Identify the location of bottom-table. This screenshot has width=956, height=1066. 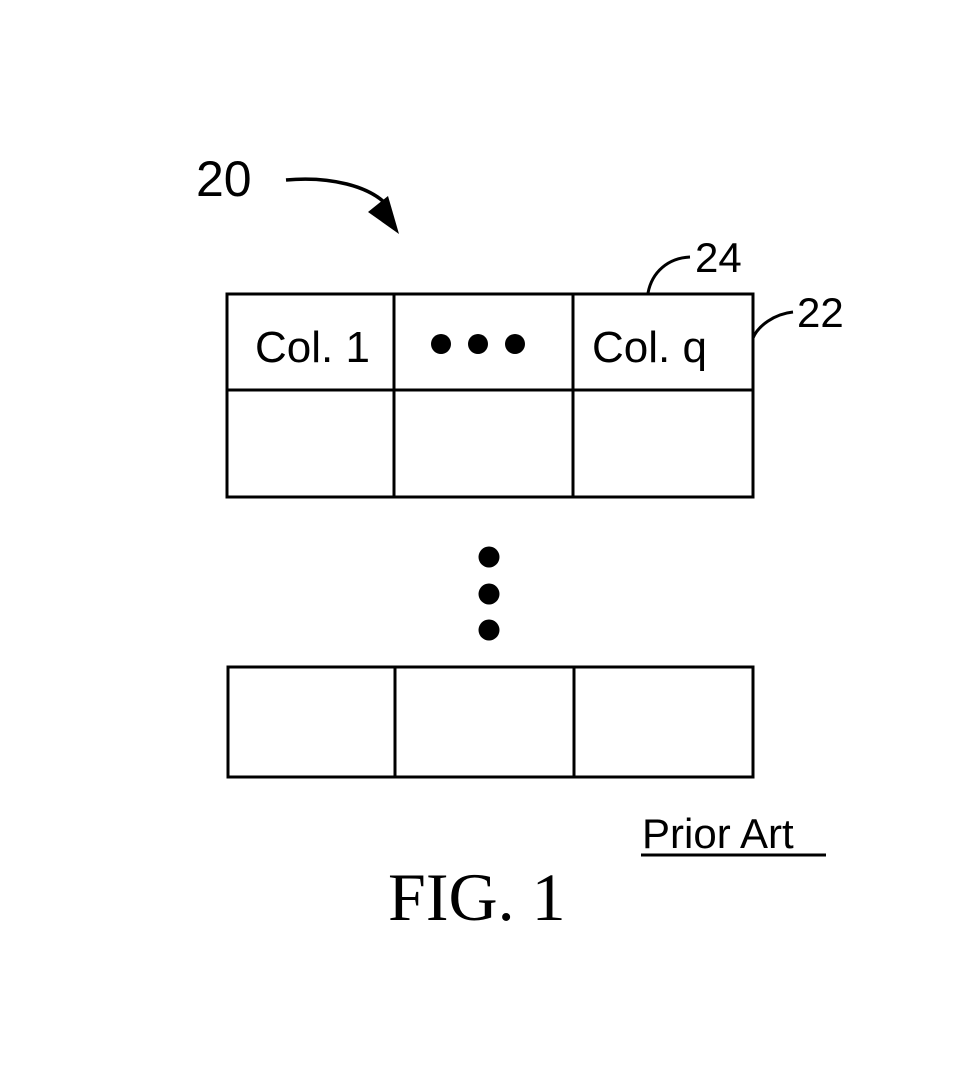
(490, 722).